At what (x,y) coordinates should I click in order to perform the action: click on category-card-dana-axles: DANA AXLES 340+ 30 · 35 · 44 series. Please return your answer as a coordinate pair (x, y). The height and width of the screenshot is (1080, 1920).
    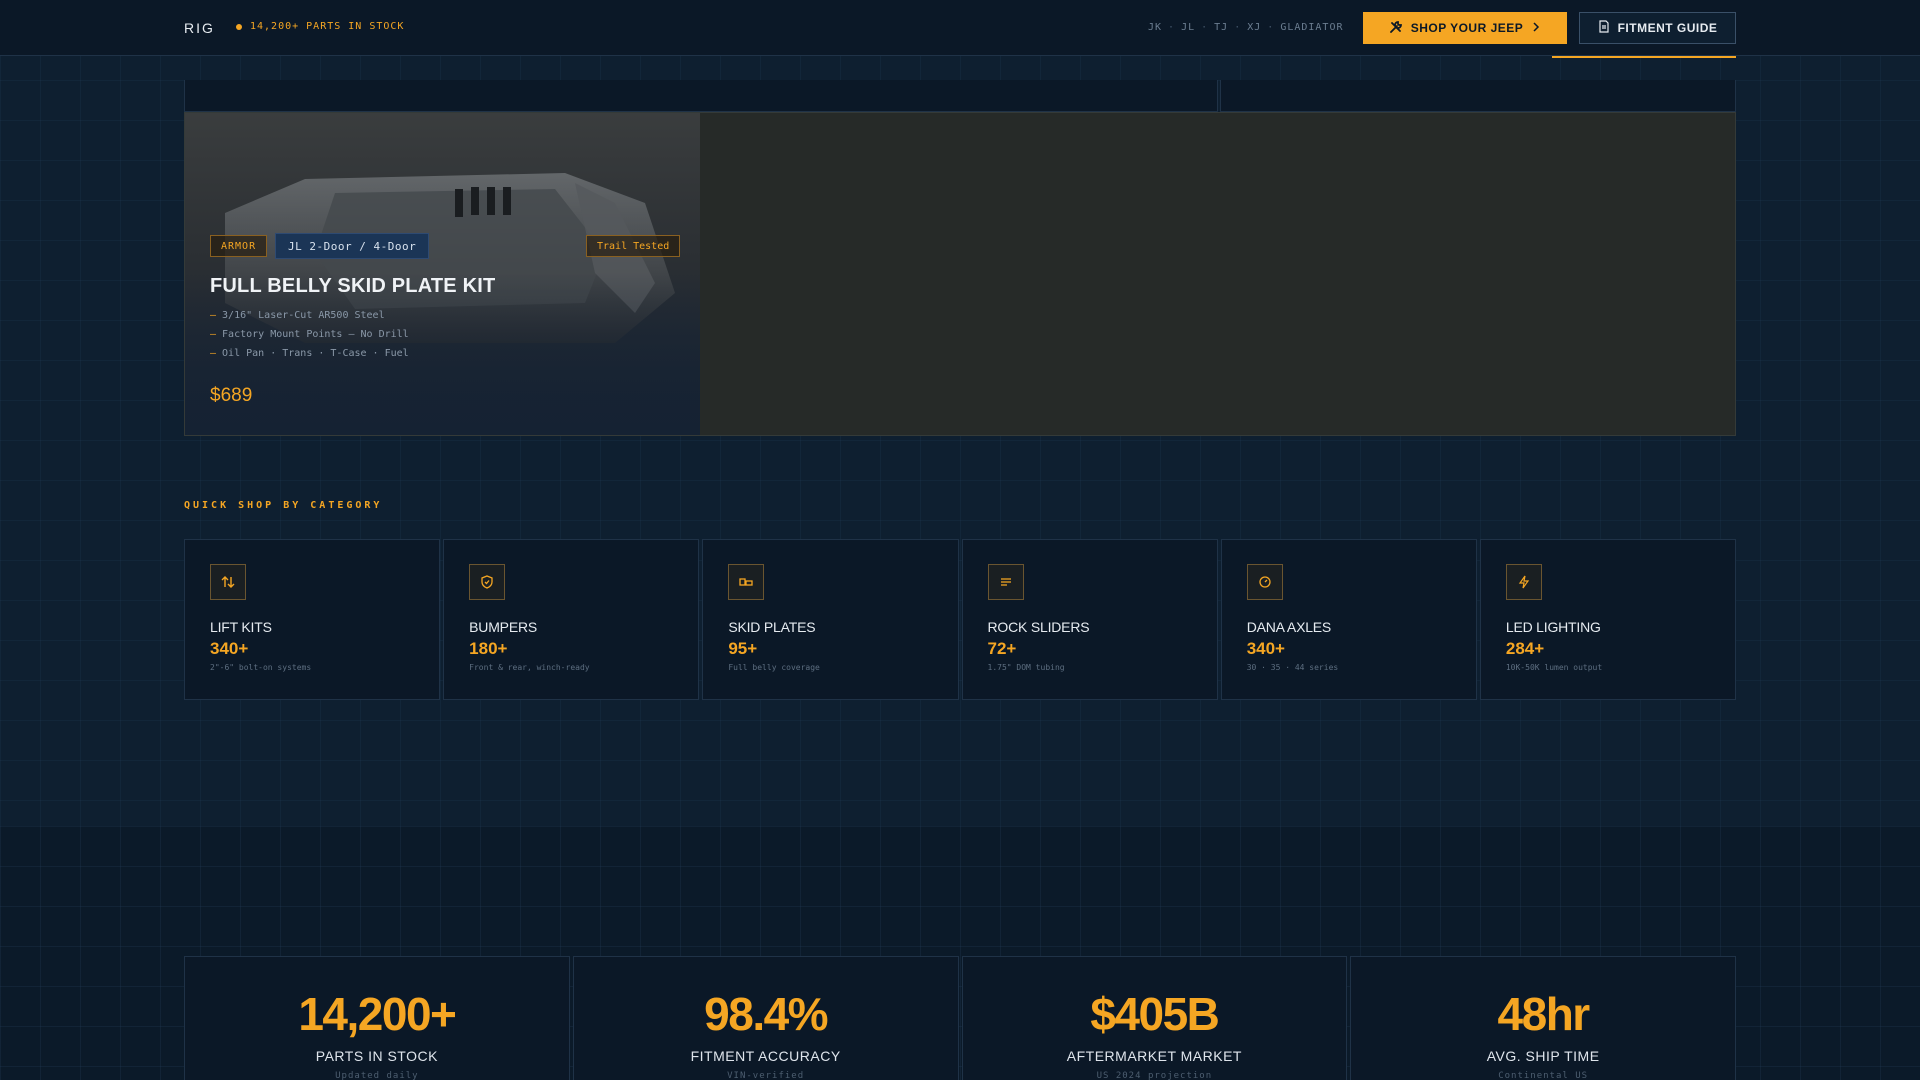
    Looking at the image, I should click on (1348, 619).